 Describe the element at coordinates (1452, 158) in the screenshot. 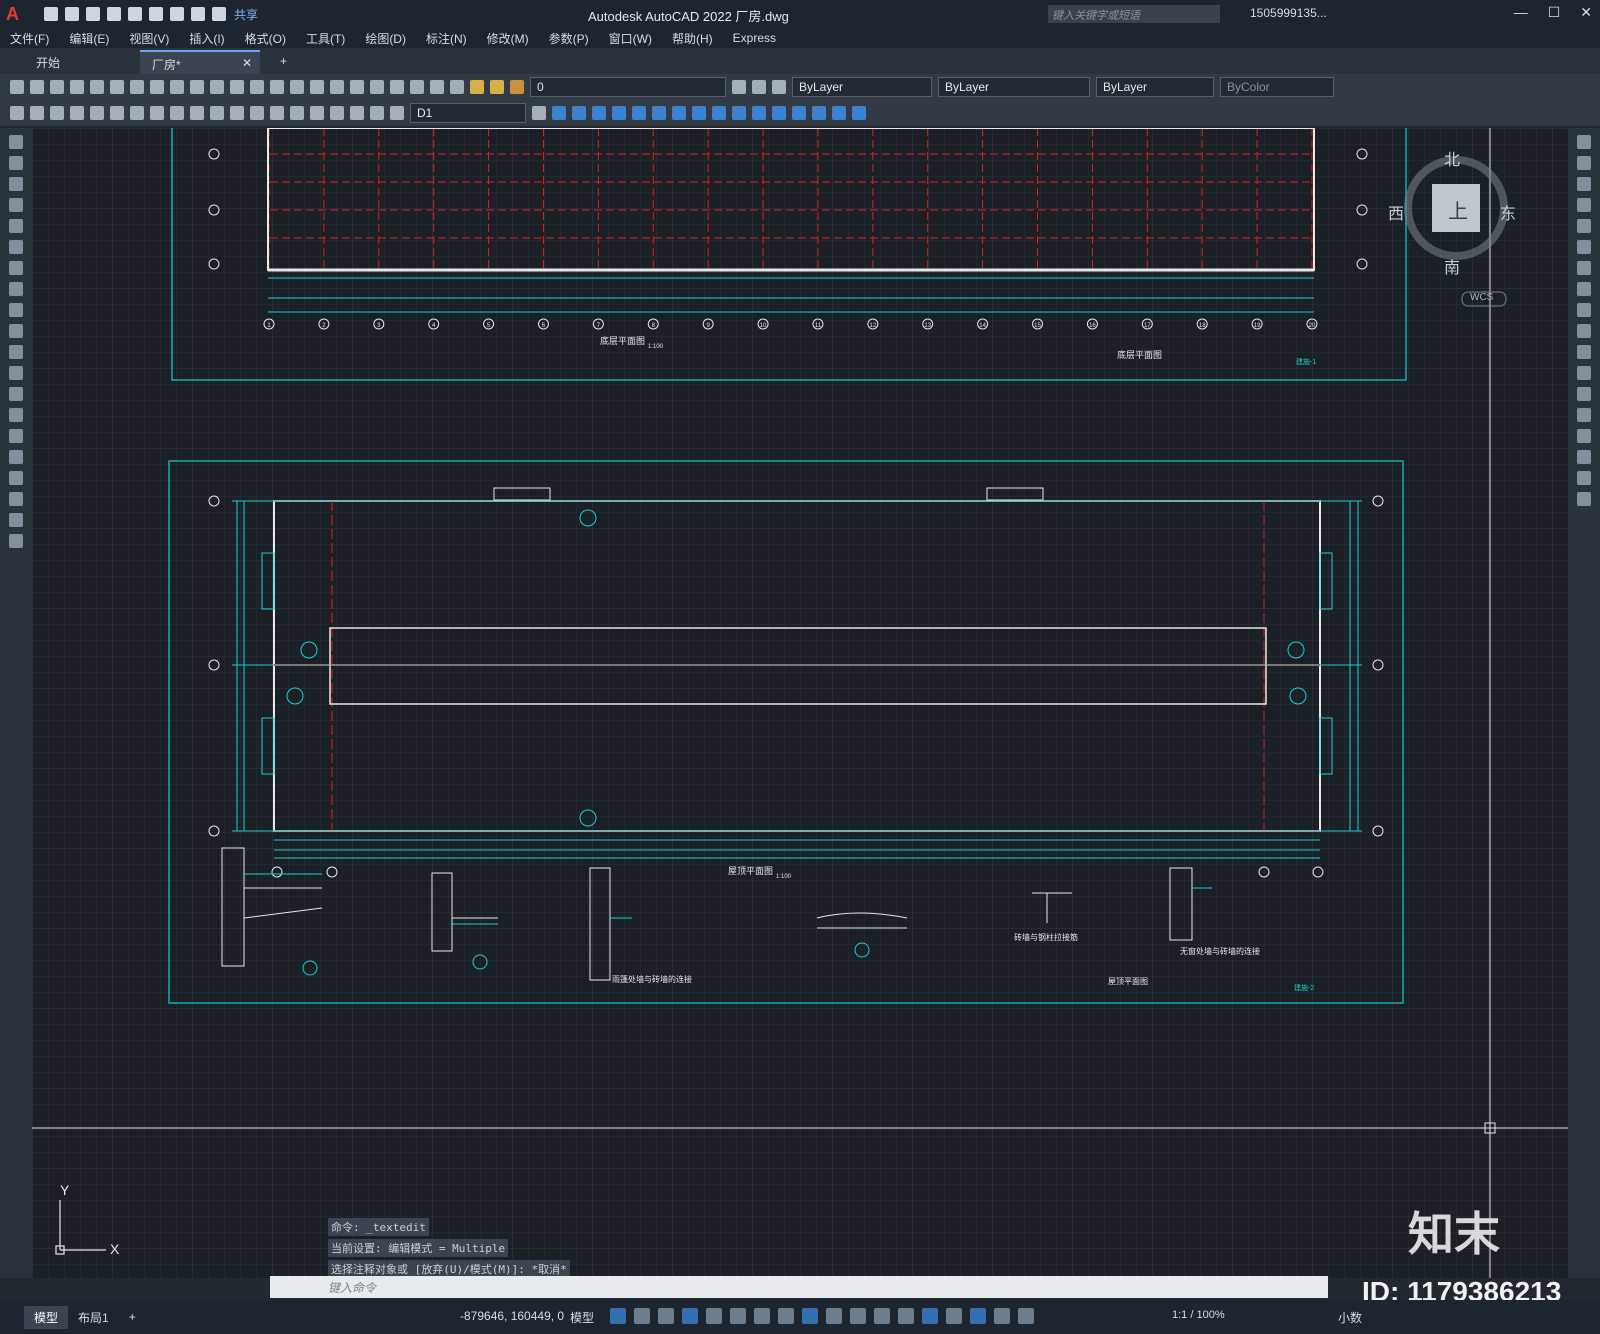

I see `viewcube-north: 北` at that location.